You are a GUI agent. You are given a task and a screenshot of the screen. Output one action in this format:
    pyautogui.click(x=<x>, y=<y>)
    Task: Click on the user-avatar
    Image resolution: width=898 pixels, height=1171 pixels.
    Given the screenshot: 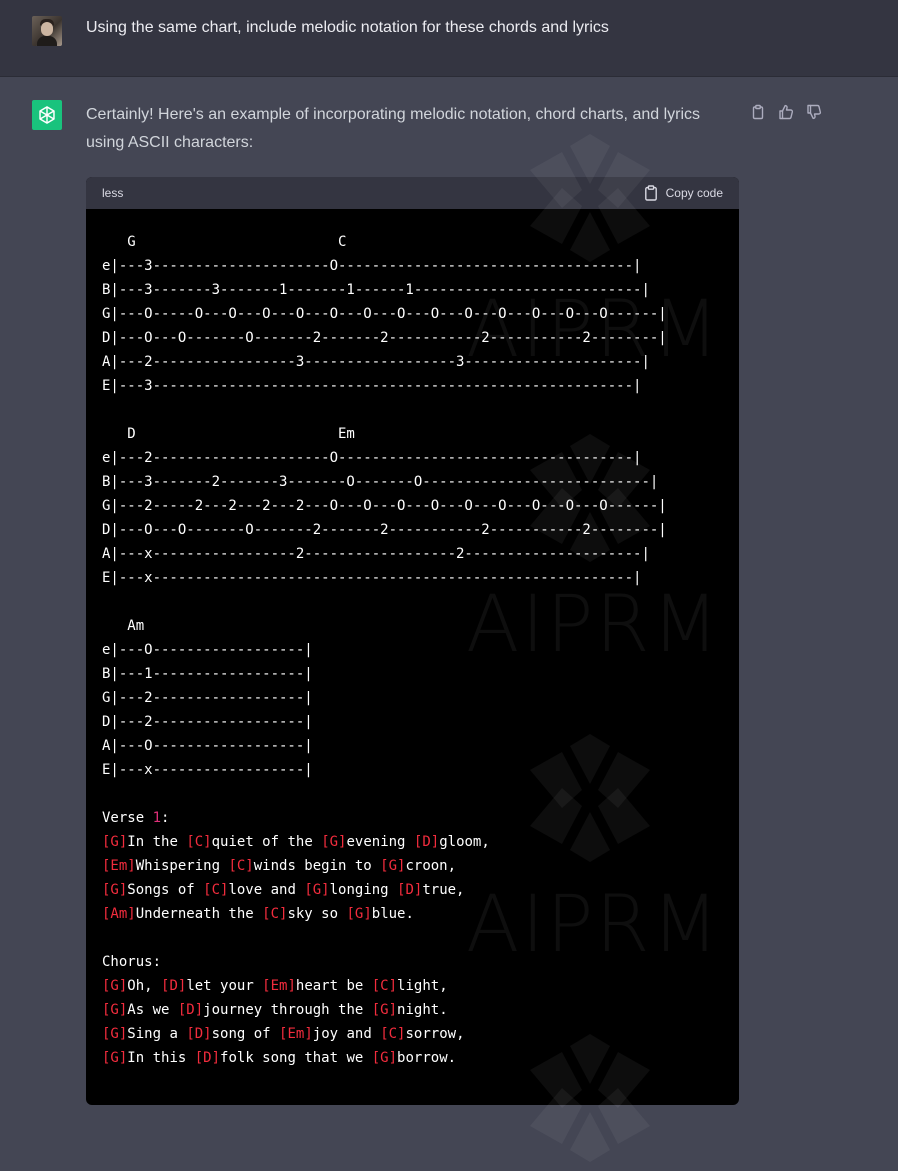 What is the action you would take?
    pyautogui.click(x=47, y=31)
    